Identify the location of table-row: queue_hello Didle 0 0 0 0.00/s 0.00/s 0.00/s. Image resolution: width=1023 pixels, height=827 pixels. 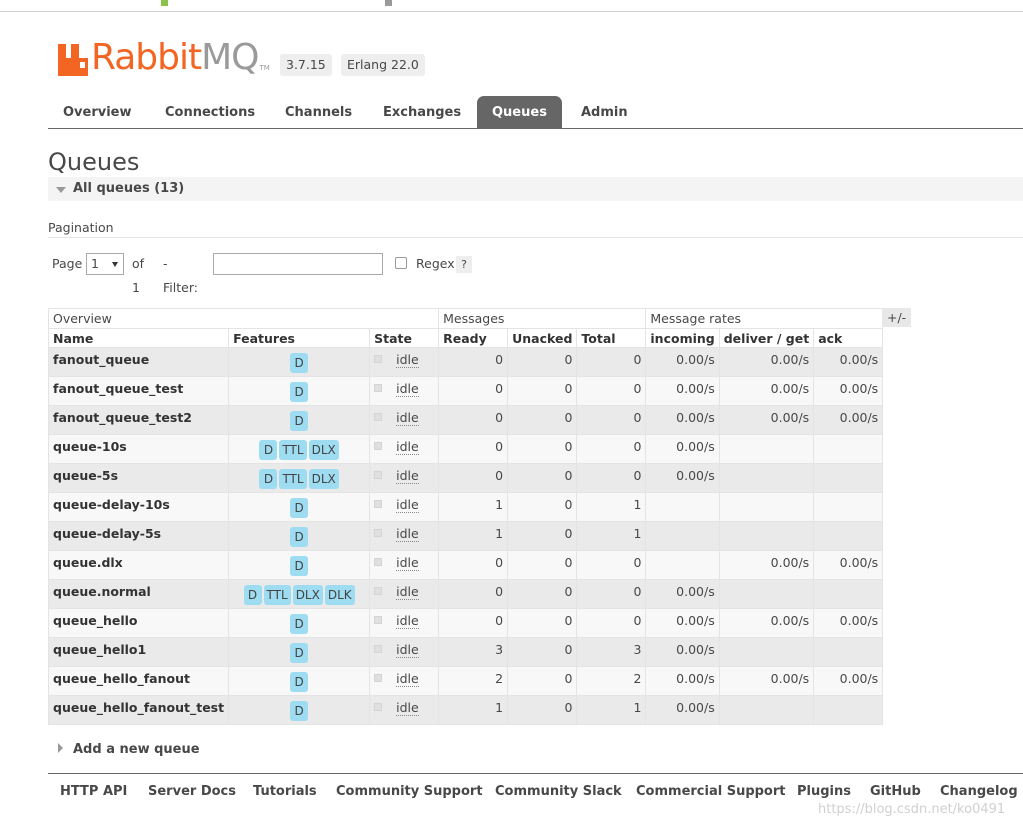
(465, 623).